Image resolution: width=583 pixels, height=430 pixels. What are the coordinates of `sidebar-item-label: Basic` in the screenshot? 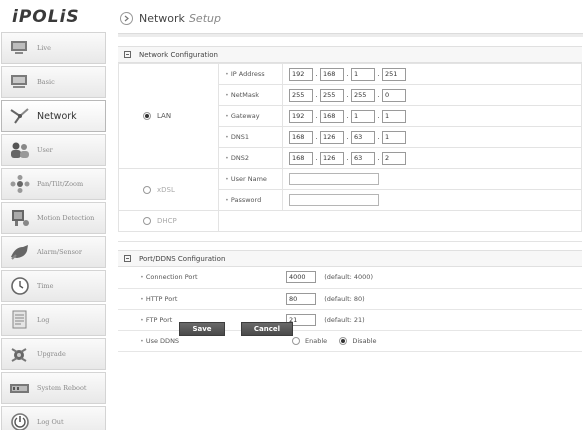 It's located at (46, 82).